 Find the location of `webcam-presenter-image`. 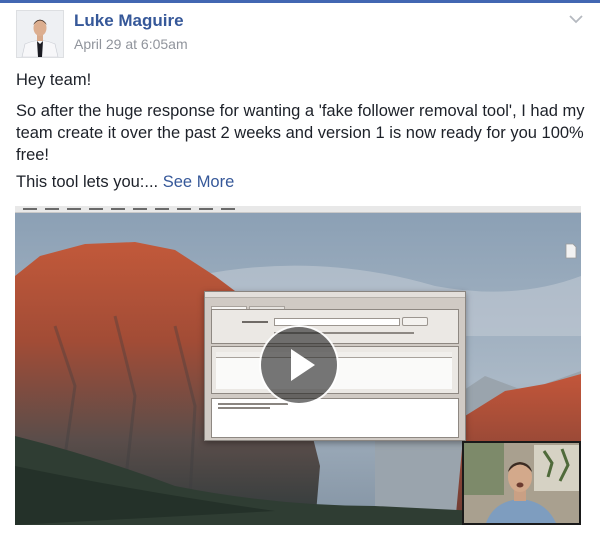

webcam-presenter-image is located at coordinates (521, 483).